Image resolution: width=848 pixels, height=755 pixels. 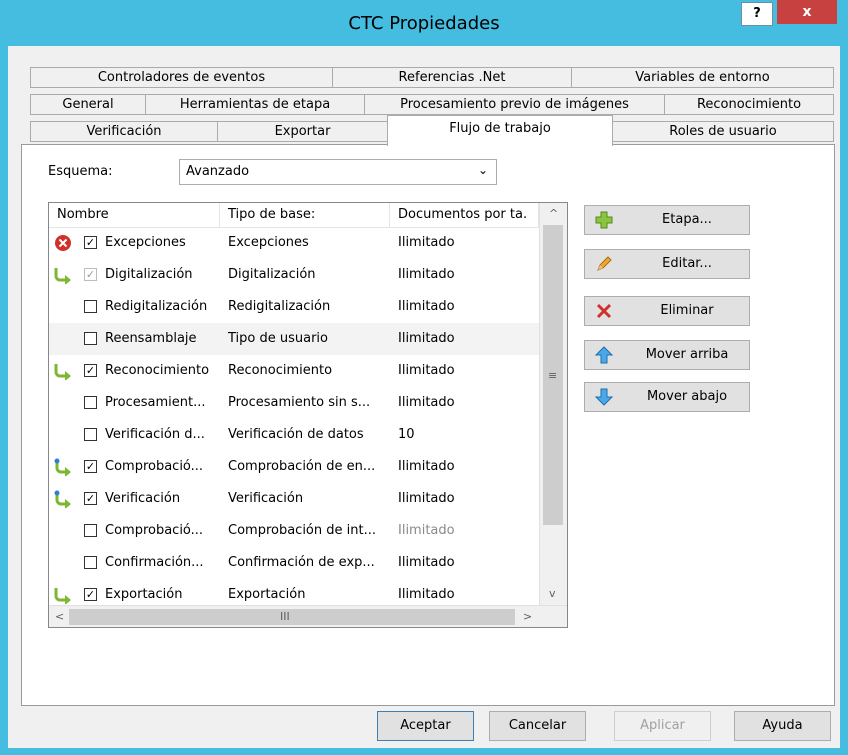 I want to click on cell-name: Digitalización, so click(x=149, y=274).